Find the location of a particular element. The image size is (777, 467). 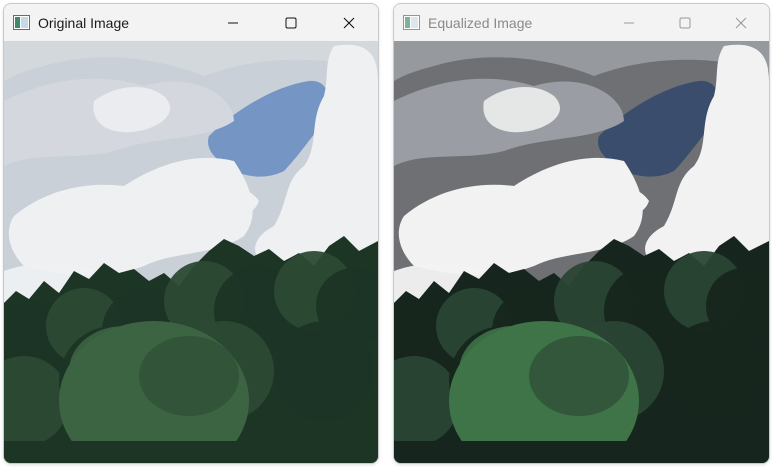

title-bar: Equalized Image is located at coordinates (581, 22).